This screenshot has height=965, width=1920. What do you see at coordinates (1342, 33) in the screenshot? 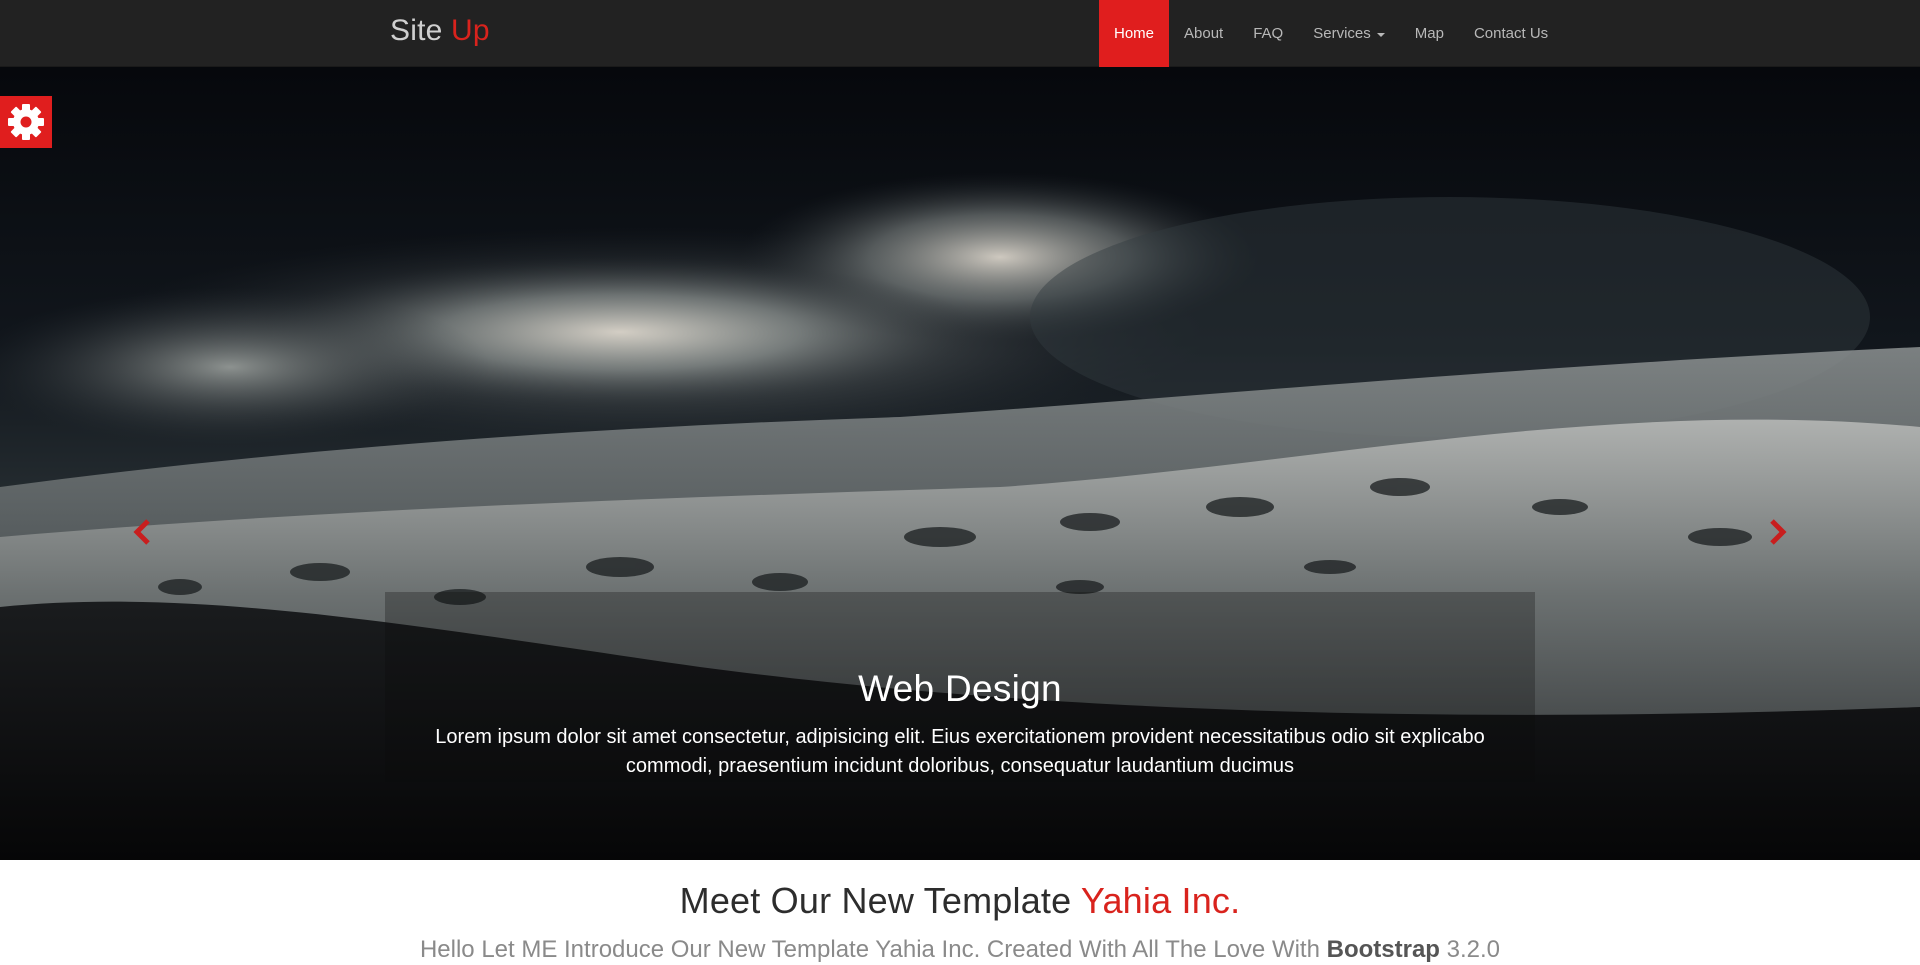
I see `nav-item-services-label: Services` at bounding box center [1342, 33].